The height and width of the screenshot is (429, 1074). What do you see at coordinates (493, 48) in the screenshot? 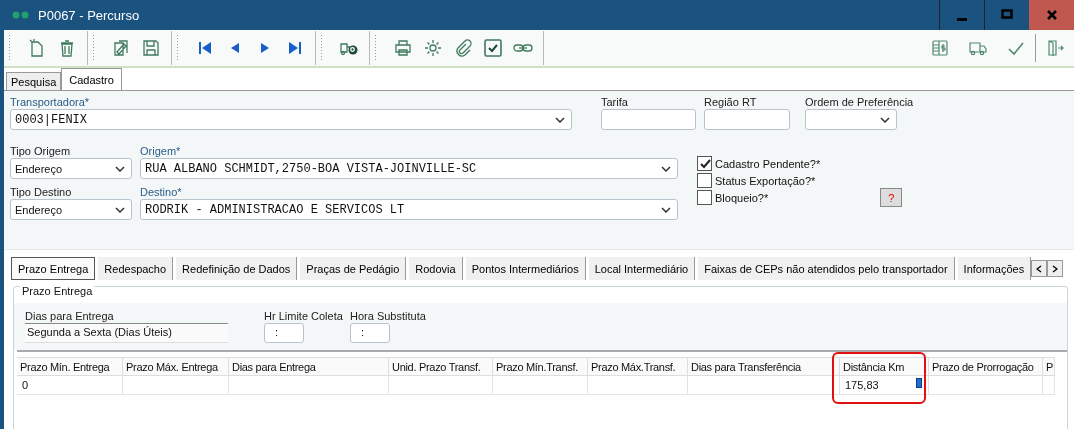
I see `checkbox-icon` at bounding box center [493, 48].